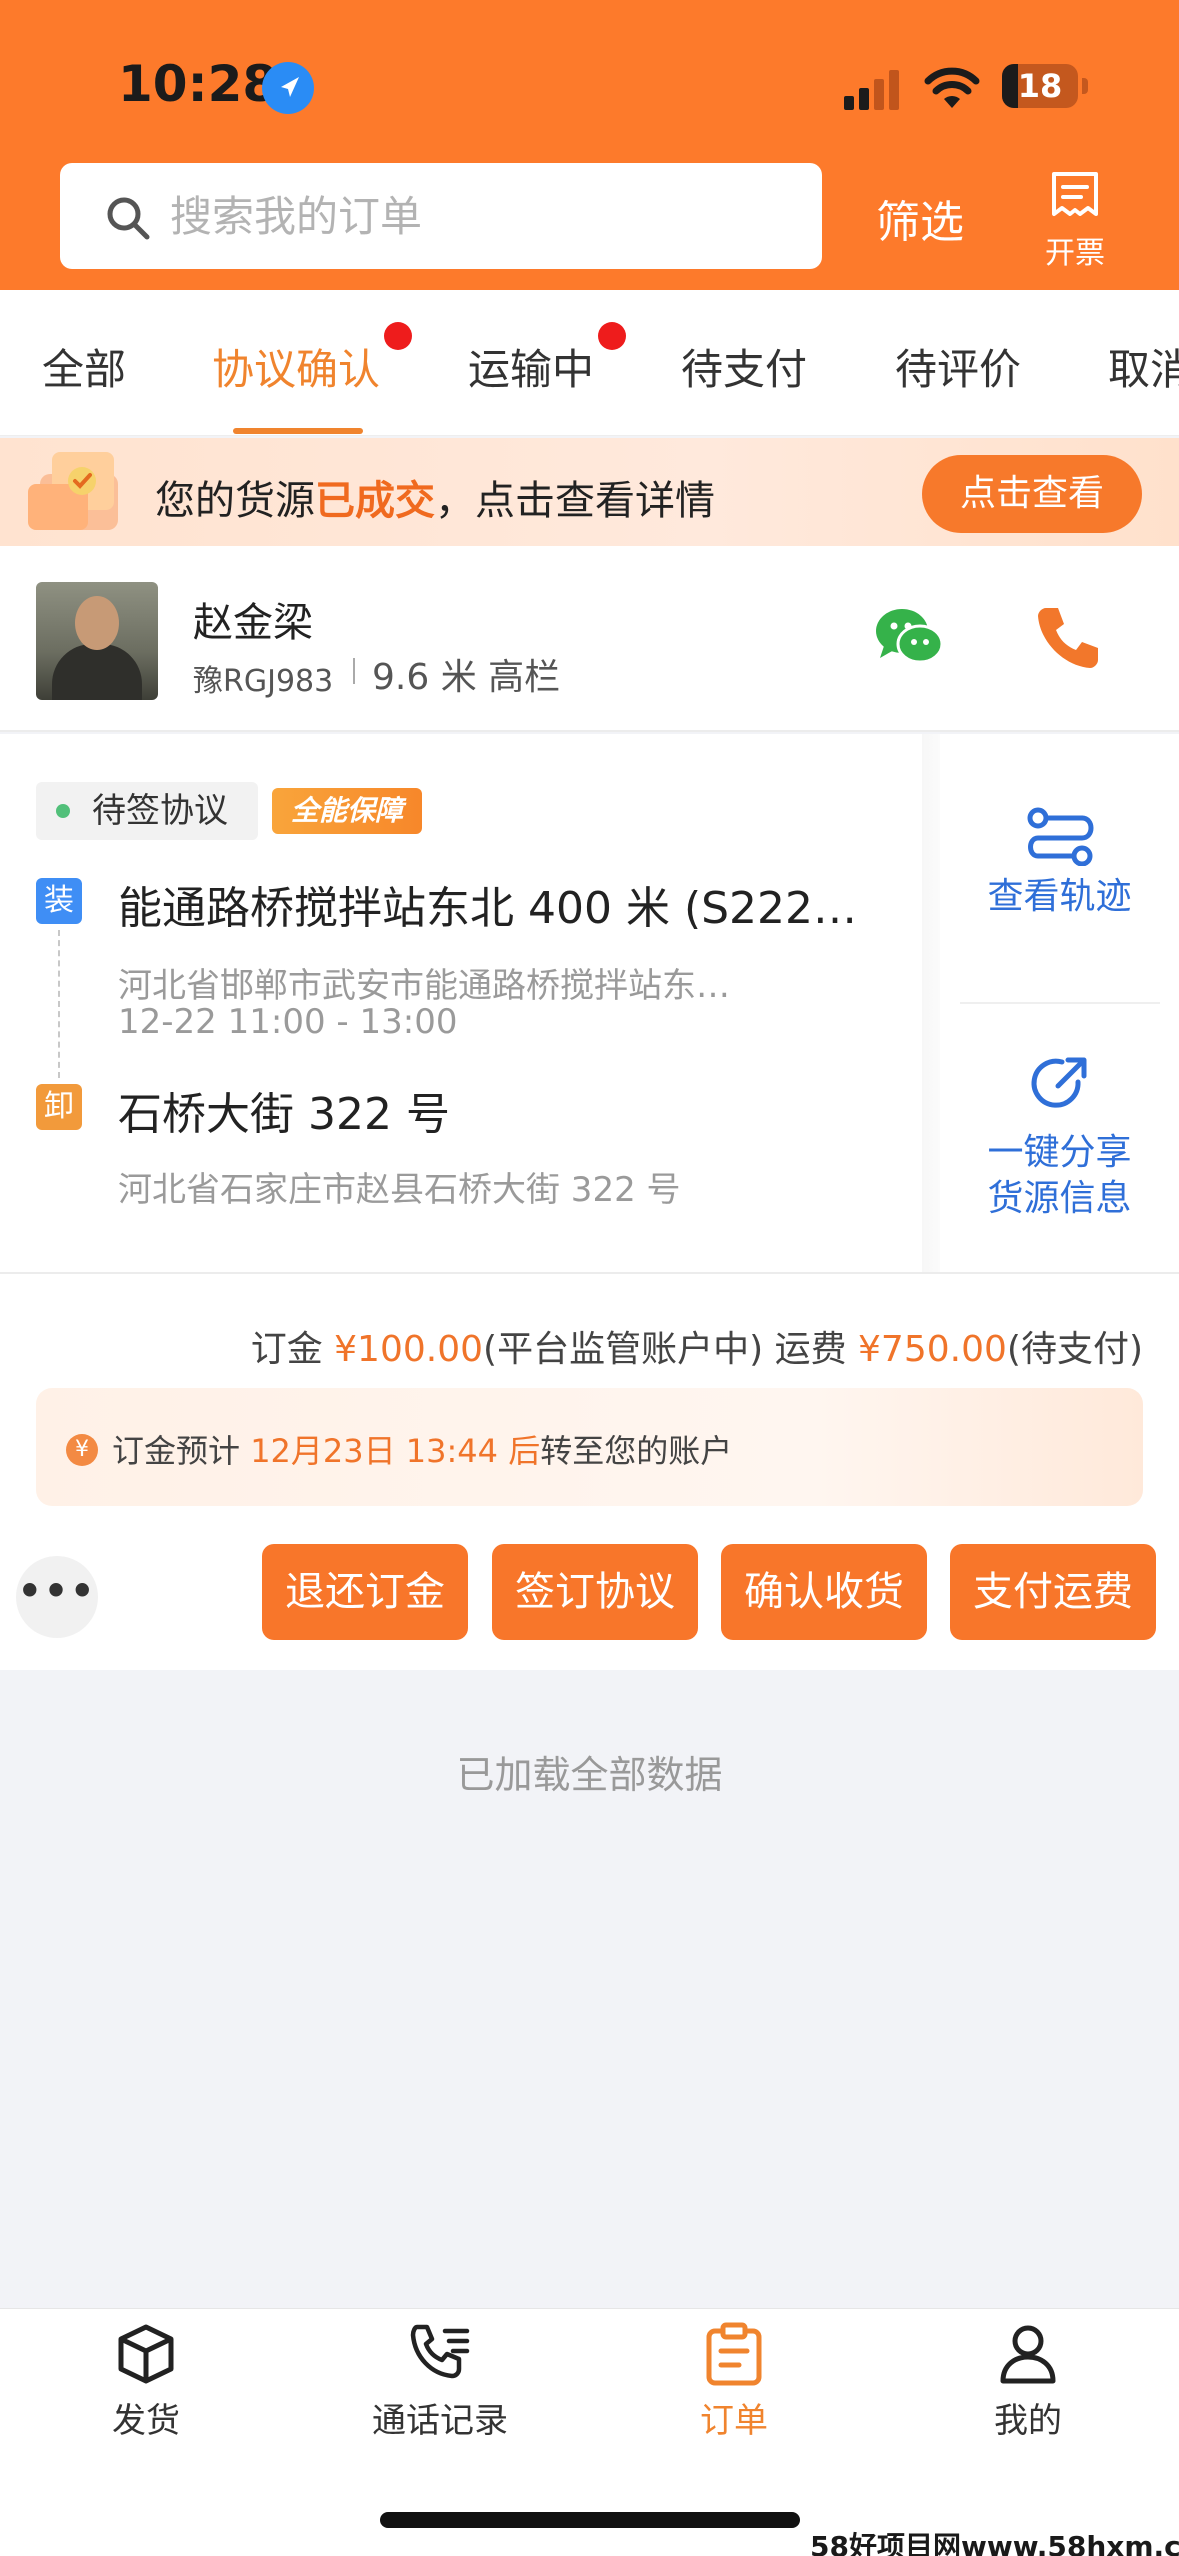 The height and width of the screenshot is (2556, 1179). I want to click on battery-tip, so click(1085, 86).